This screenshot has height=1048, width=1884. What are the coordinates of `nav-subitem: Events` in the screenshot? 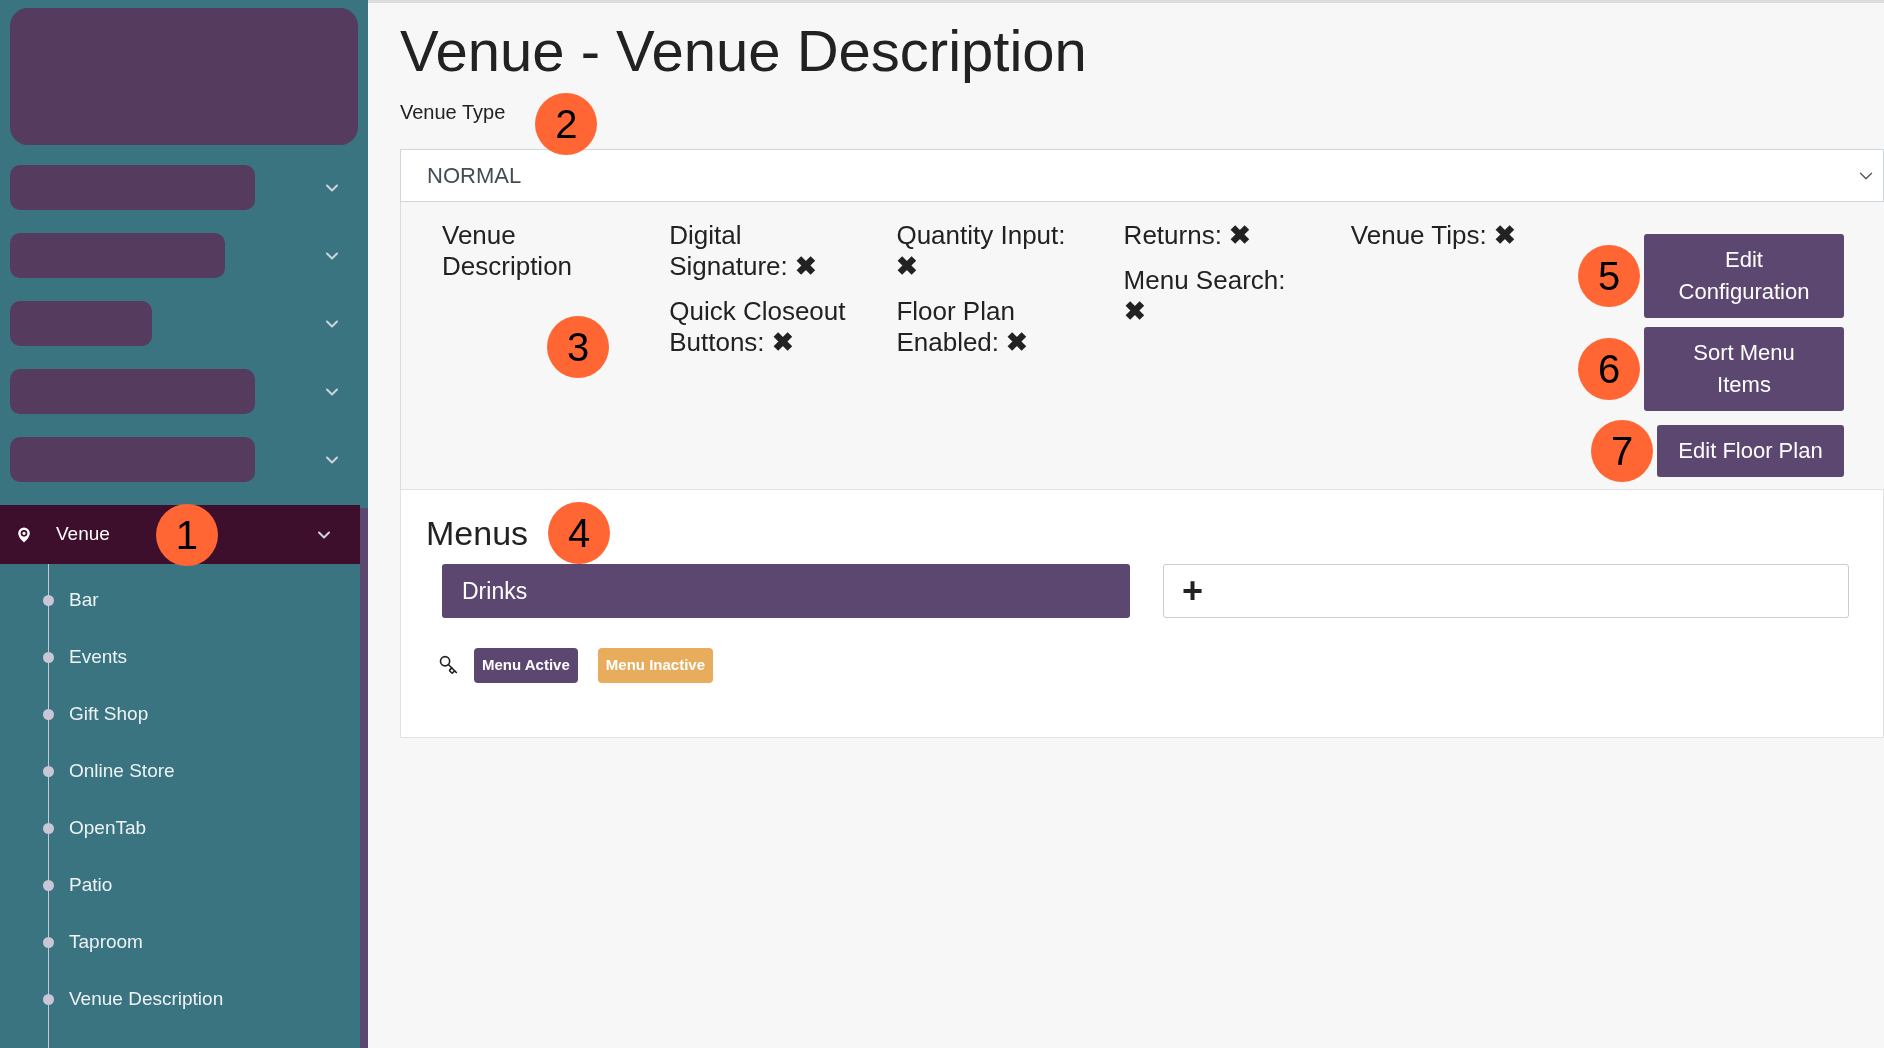 It's located at (98, 657).